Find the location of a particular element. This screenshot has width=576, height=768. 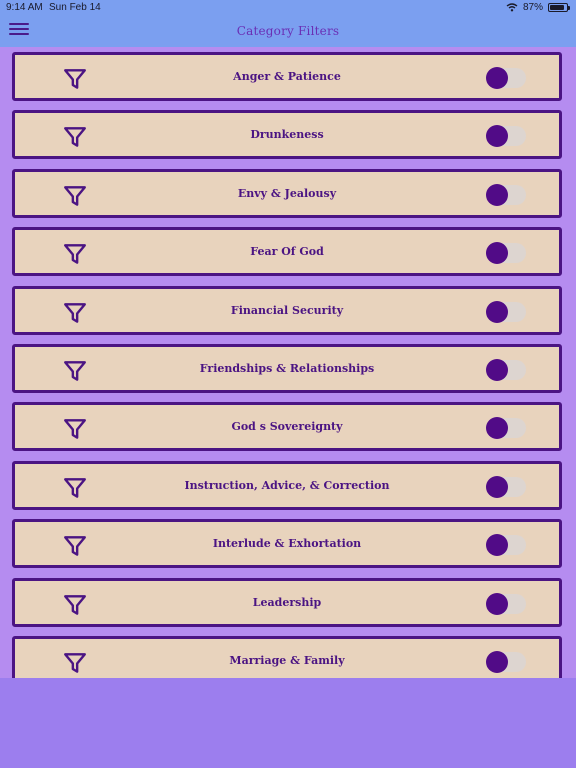

category-row: Friendships & Relationships is located at coordinates (287, 368).